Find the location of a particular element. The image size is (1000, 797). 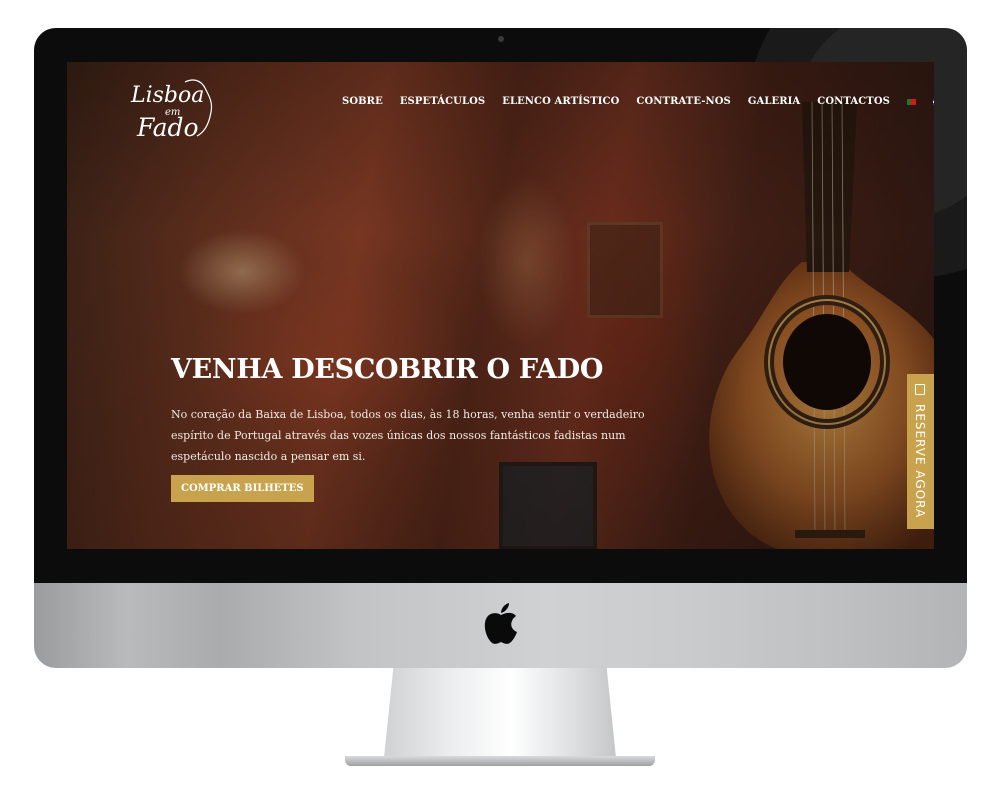

calendar-icon is located at coordinates (920, 389).